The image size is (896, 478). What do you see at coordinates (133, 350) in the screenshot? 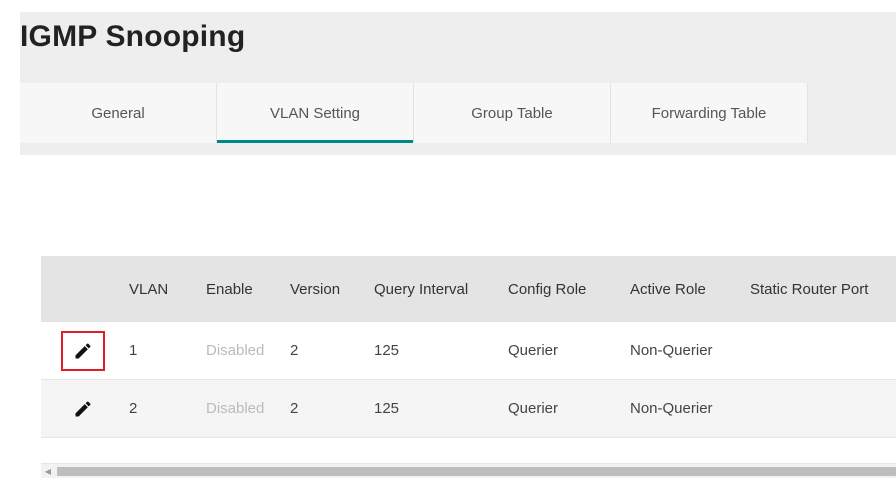
I see `cell-vlan: 1` at bounding box center [133, 350].